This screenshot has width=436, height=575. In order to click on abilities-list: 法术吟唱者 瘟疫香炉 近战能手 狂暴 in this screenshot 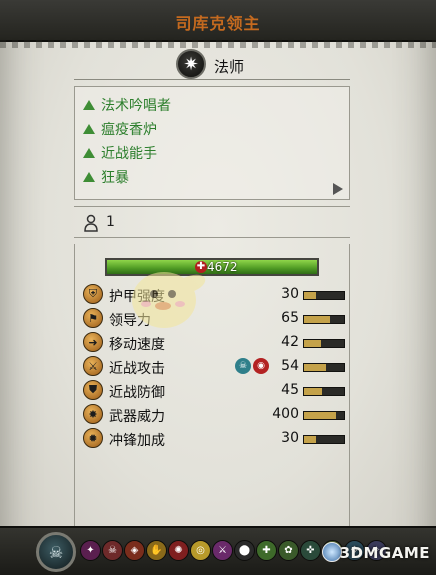, I will do `click(212, 143)`.